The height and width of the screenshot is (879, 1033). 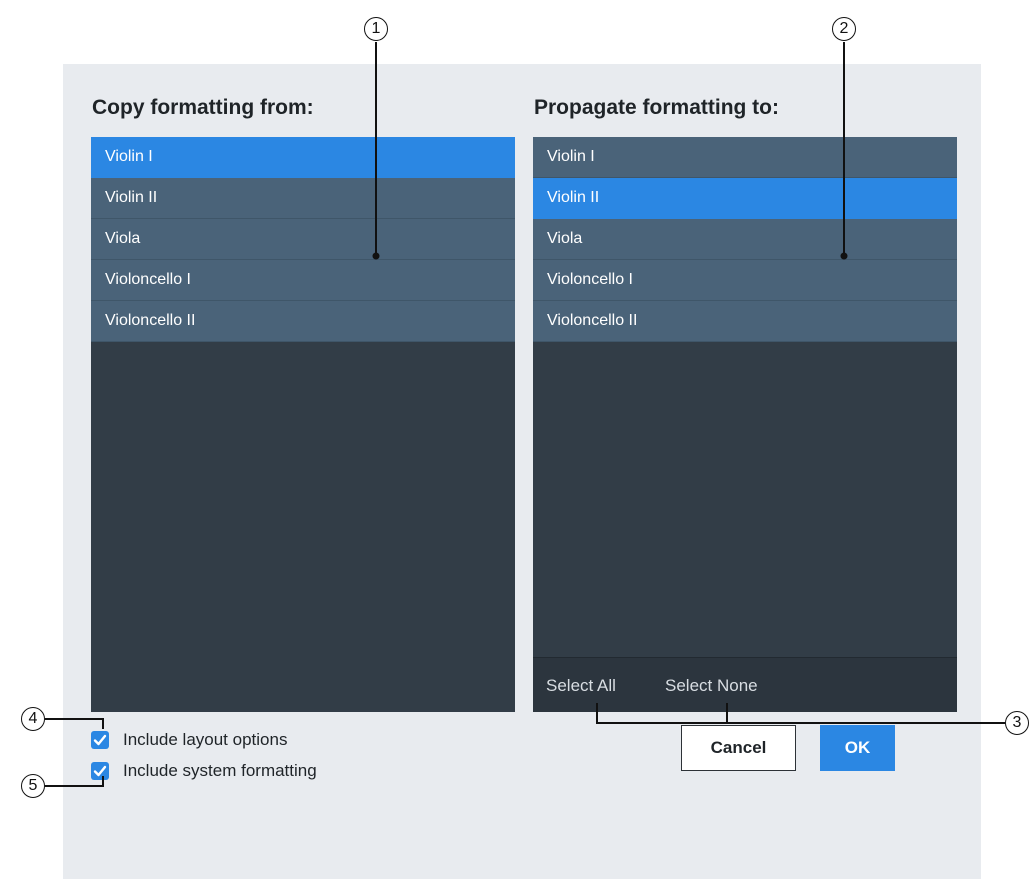 I want to click on callout-1-marker: 1, so click(x=376, y=29).